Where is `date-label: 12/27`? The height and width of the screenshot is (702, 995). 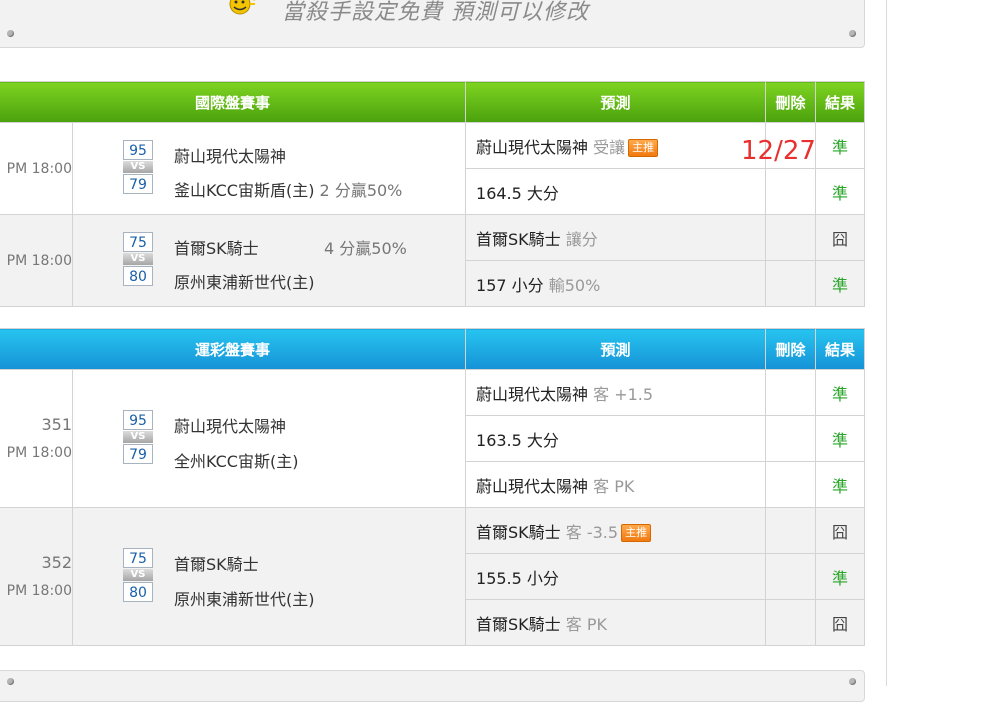
date-label: 12/27 is located at coordinates (778, 151).